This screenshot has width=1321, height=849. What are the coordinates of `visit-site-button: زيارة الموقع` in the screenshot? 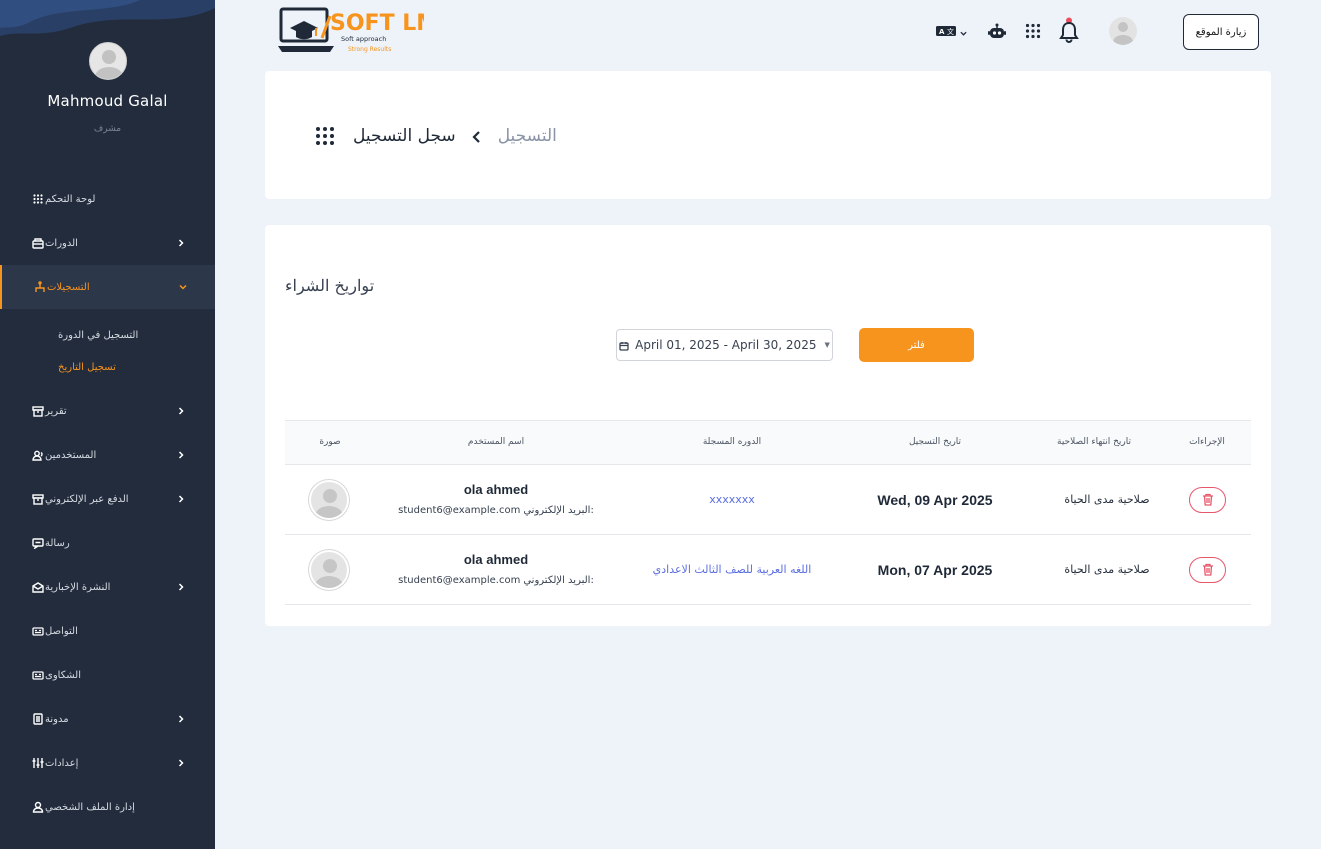 It's located at (1221, 32).